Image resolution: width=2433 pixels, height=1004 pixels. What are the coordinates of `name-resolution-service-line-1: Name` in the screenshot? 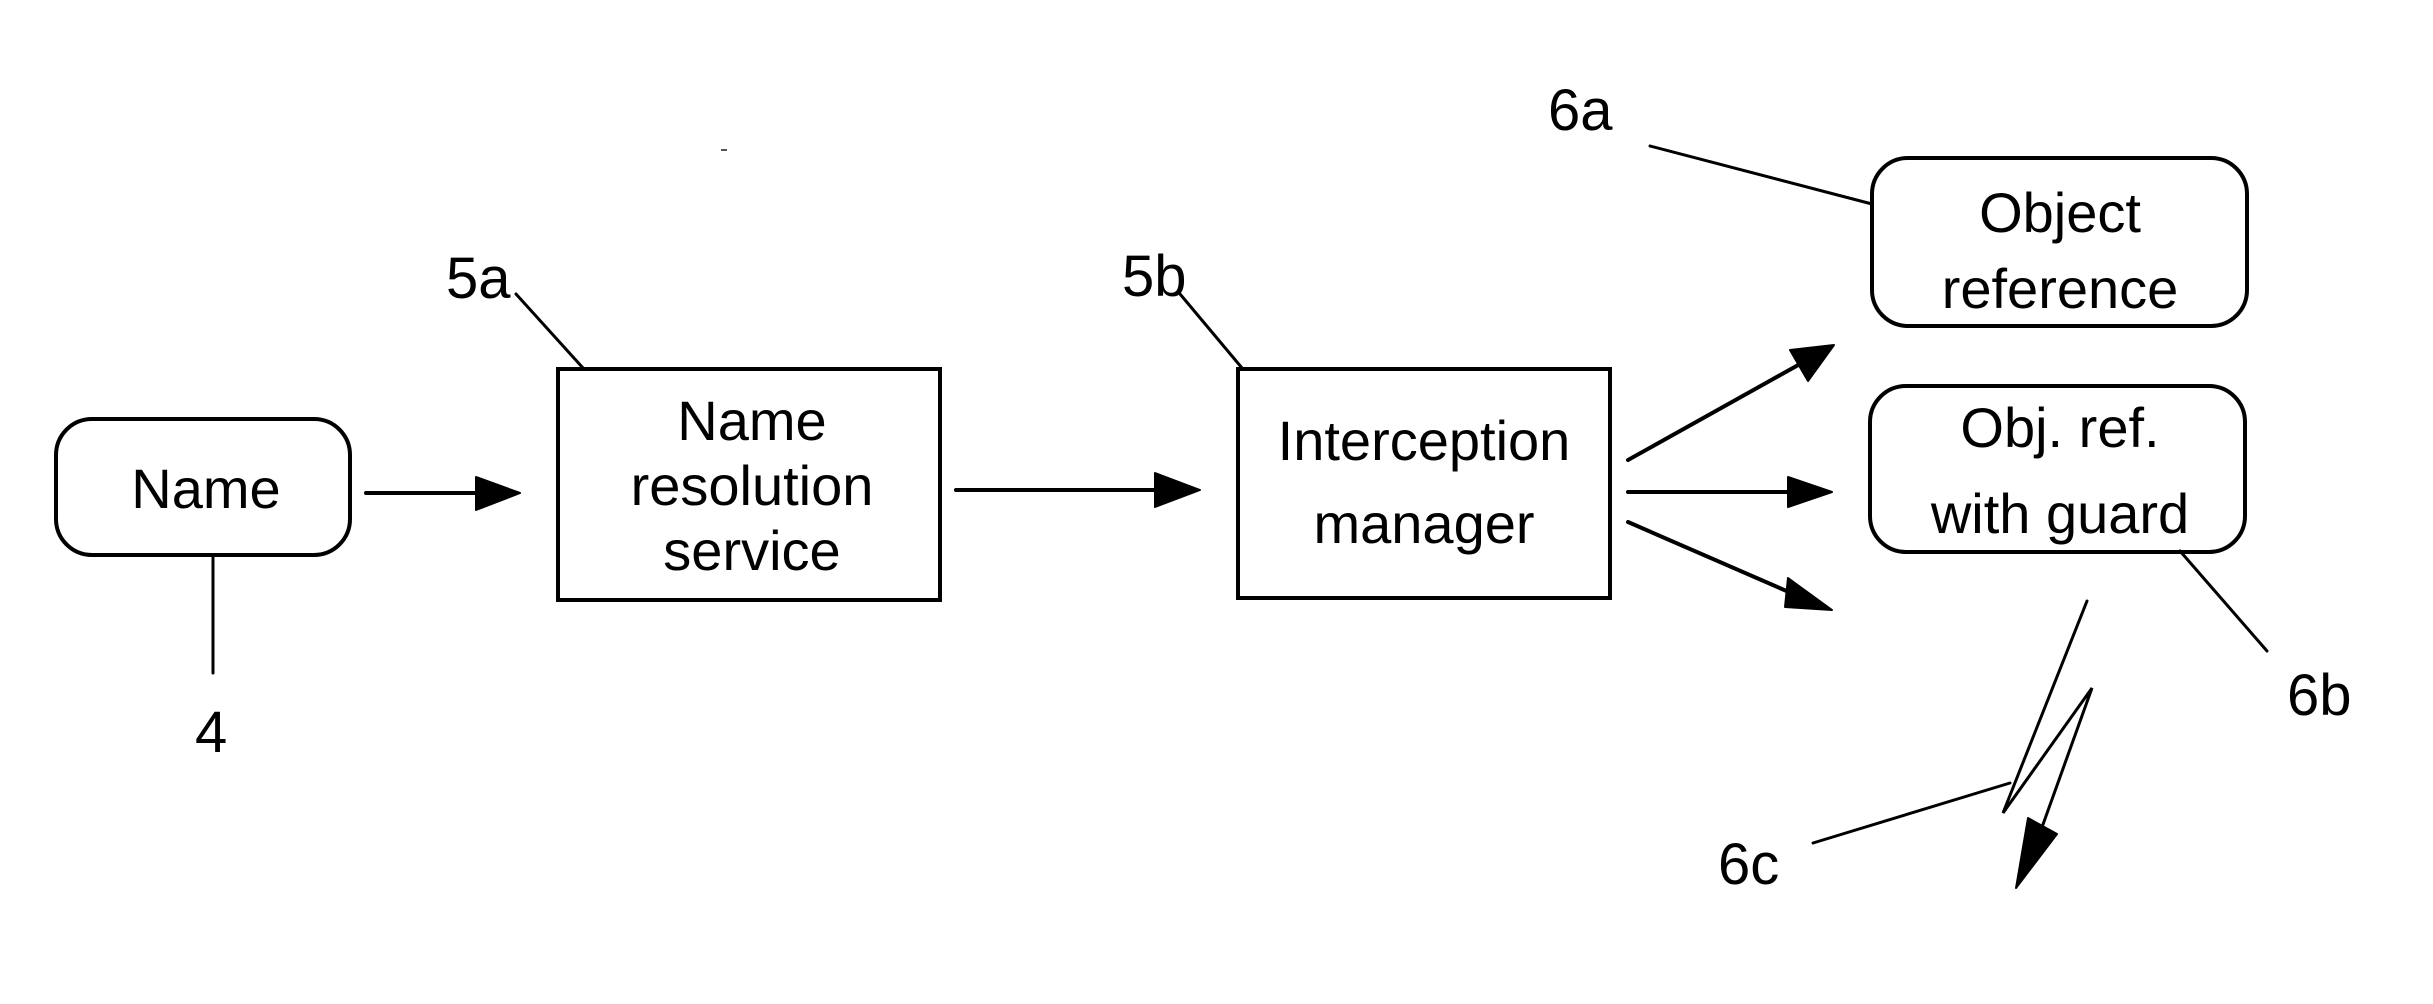 It's located at (751, 420).